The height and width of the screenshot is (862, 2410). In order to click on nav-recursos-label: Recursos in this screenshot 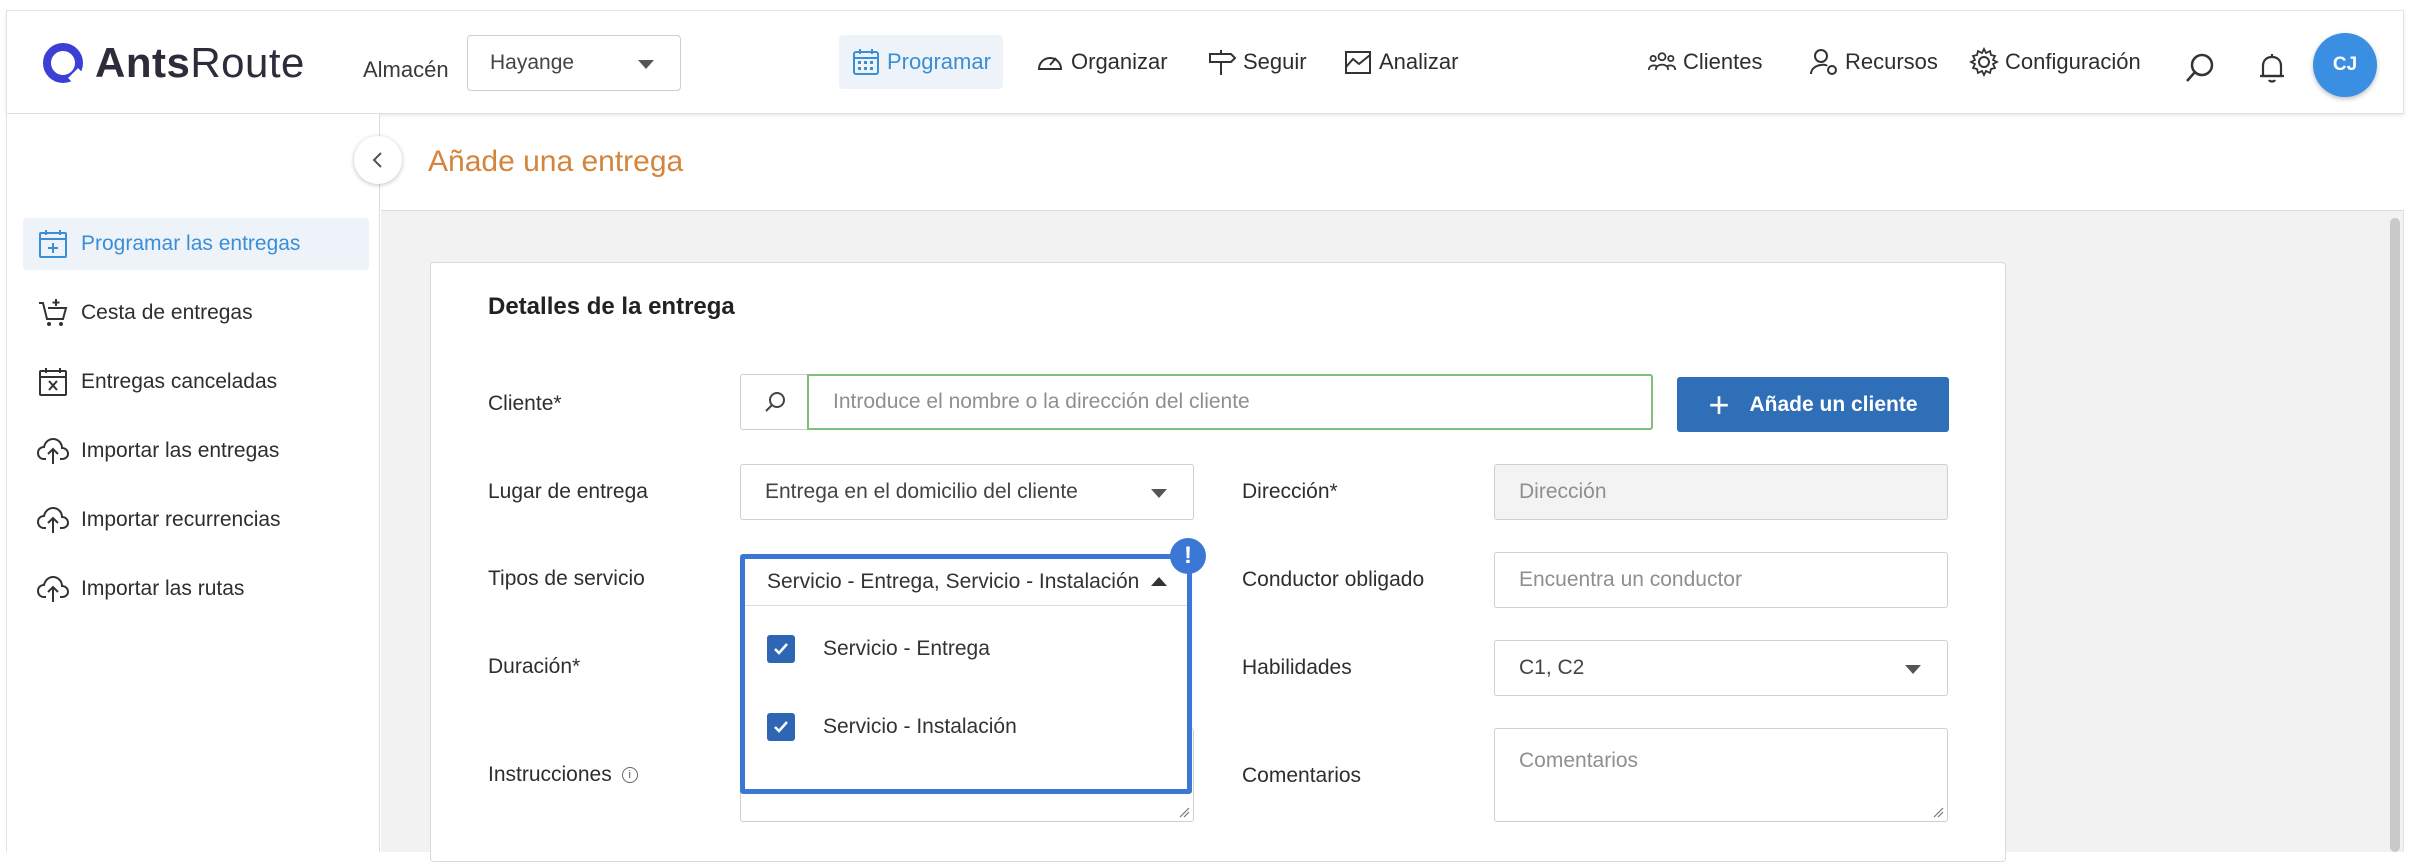, I will do `click(1891, 61)`.